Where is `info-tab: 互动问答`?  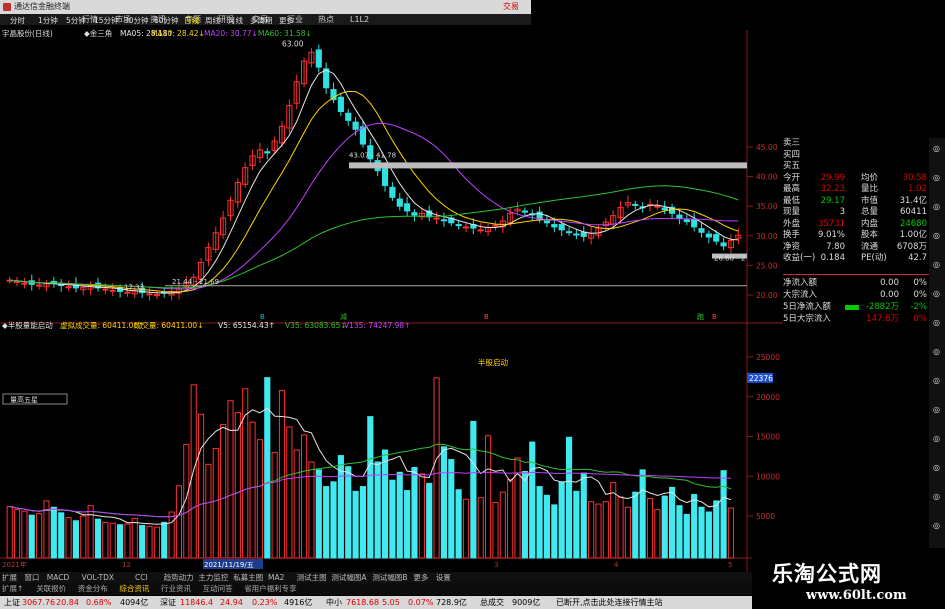 info-tab: 互动问答 is located at coordinates (218, 589).